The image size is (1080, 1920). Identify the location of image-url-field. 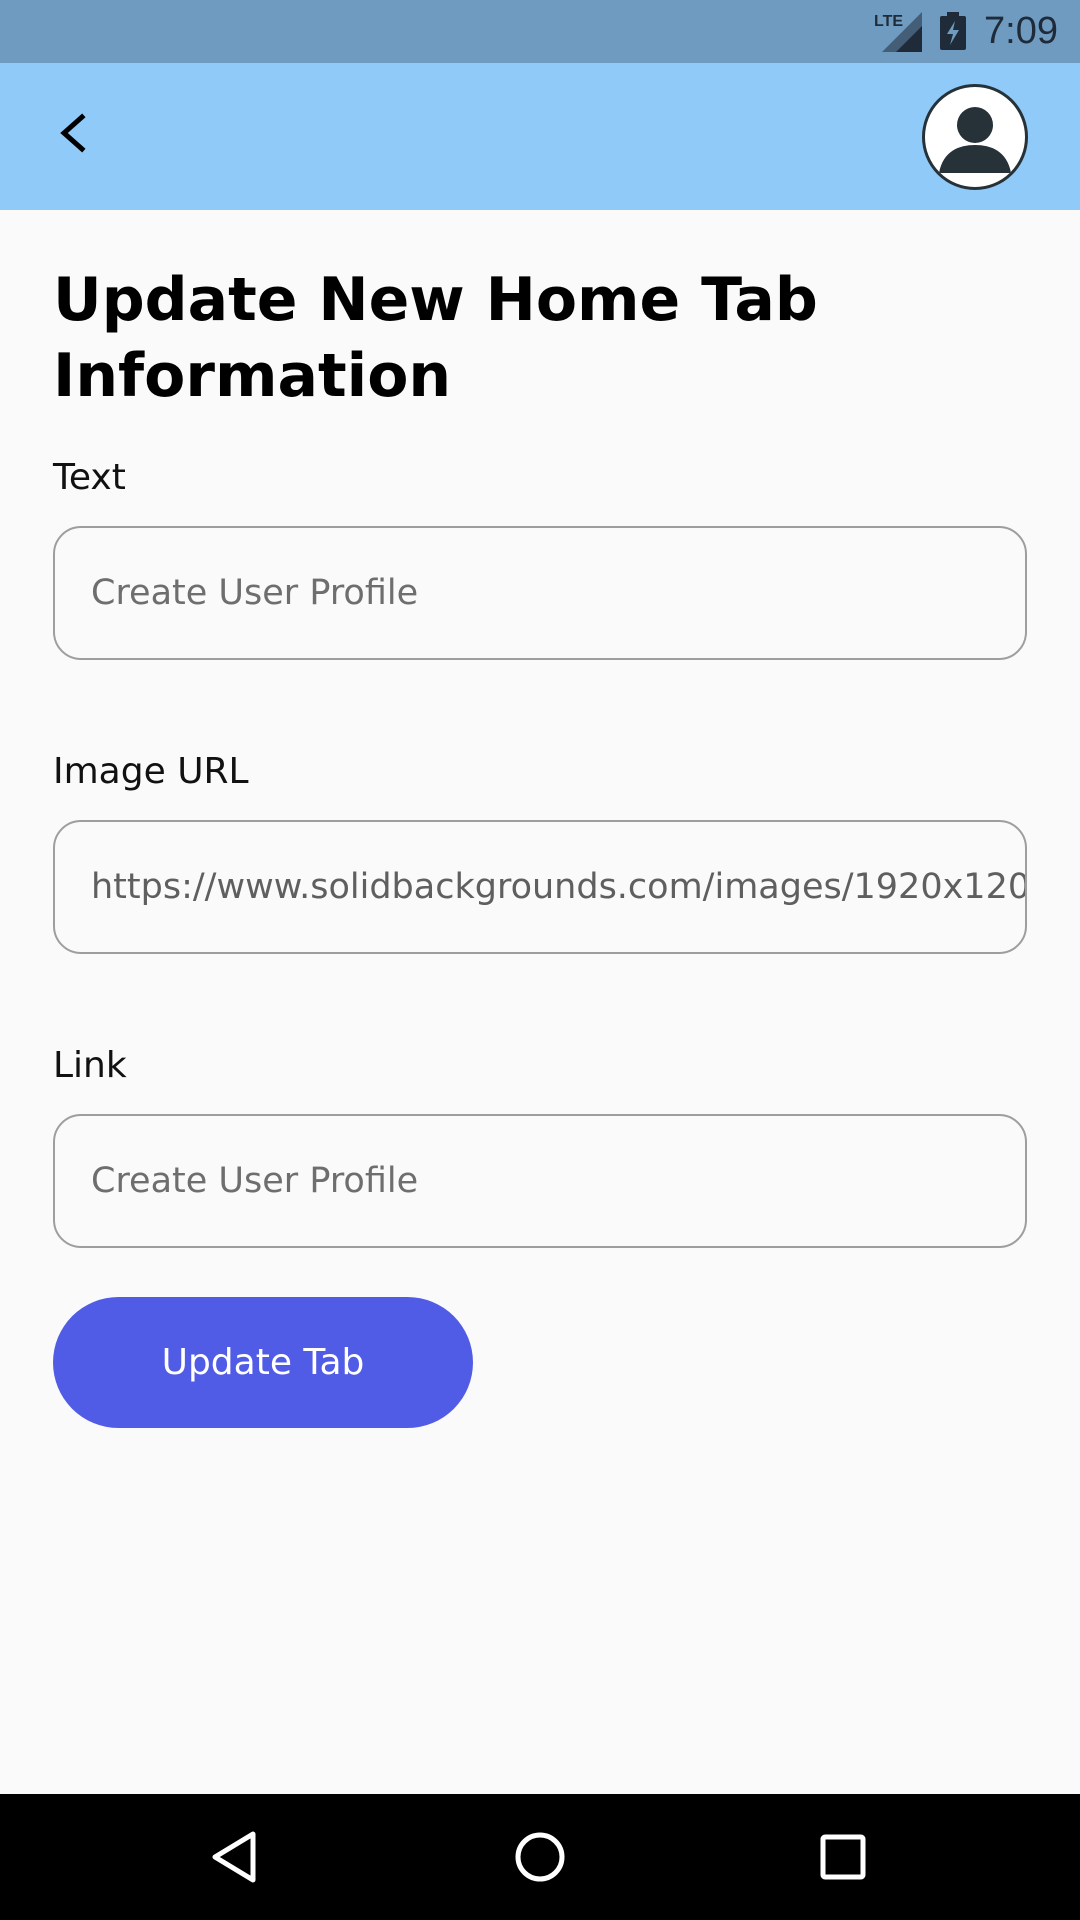
(540, 887).